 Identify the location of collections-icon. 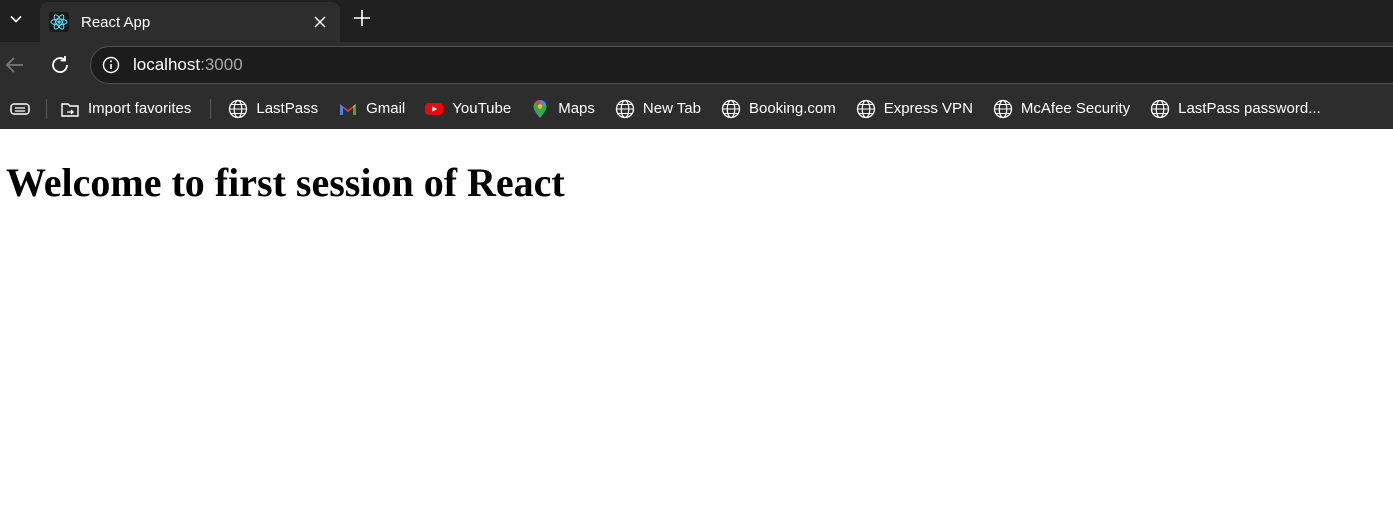
(20, 108).